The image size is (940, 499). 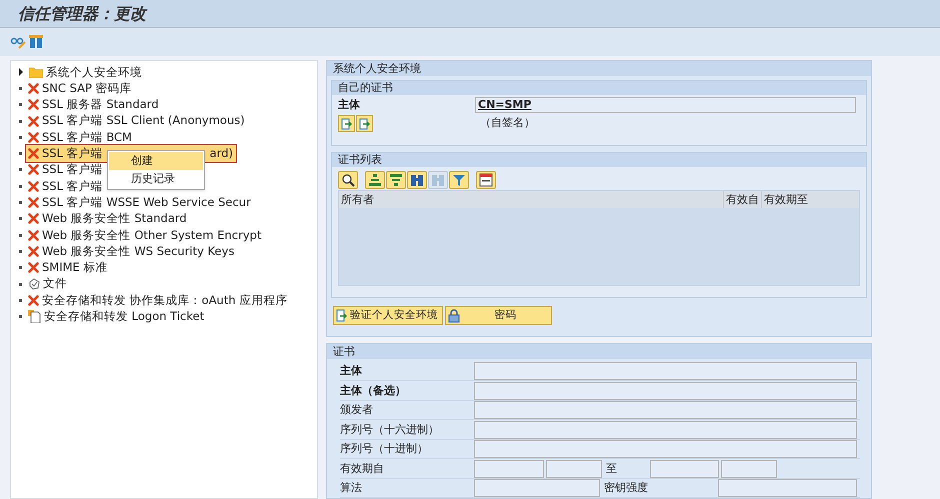 What do you see at coordinates (743, 199) in the screenshot?
I see `column-header: 有效自` at bounding box center [743, 199].